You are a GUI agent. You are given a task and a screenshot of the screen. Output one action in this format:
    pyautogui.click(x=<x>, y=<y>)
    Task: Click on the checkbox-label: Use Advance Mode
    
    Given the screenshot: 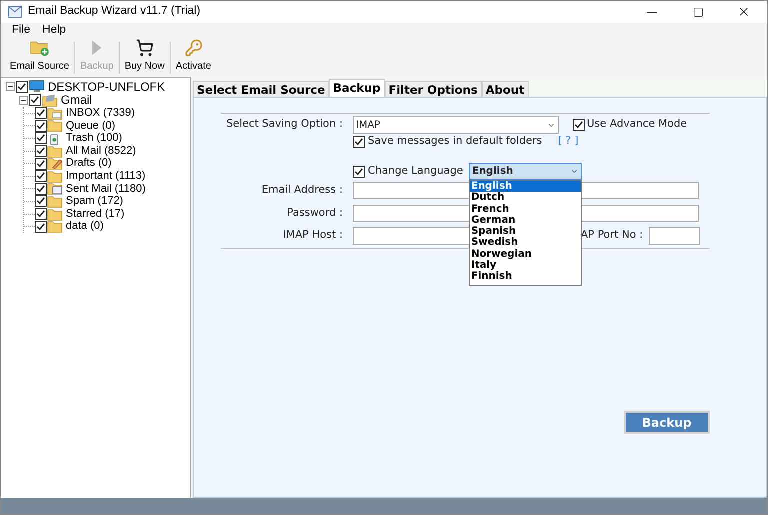 What is the action you would take?
    pyautogui.click(x=637, y=124)
    